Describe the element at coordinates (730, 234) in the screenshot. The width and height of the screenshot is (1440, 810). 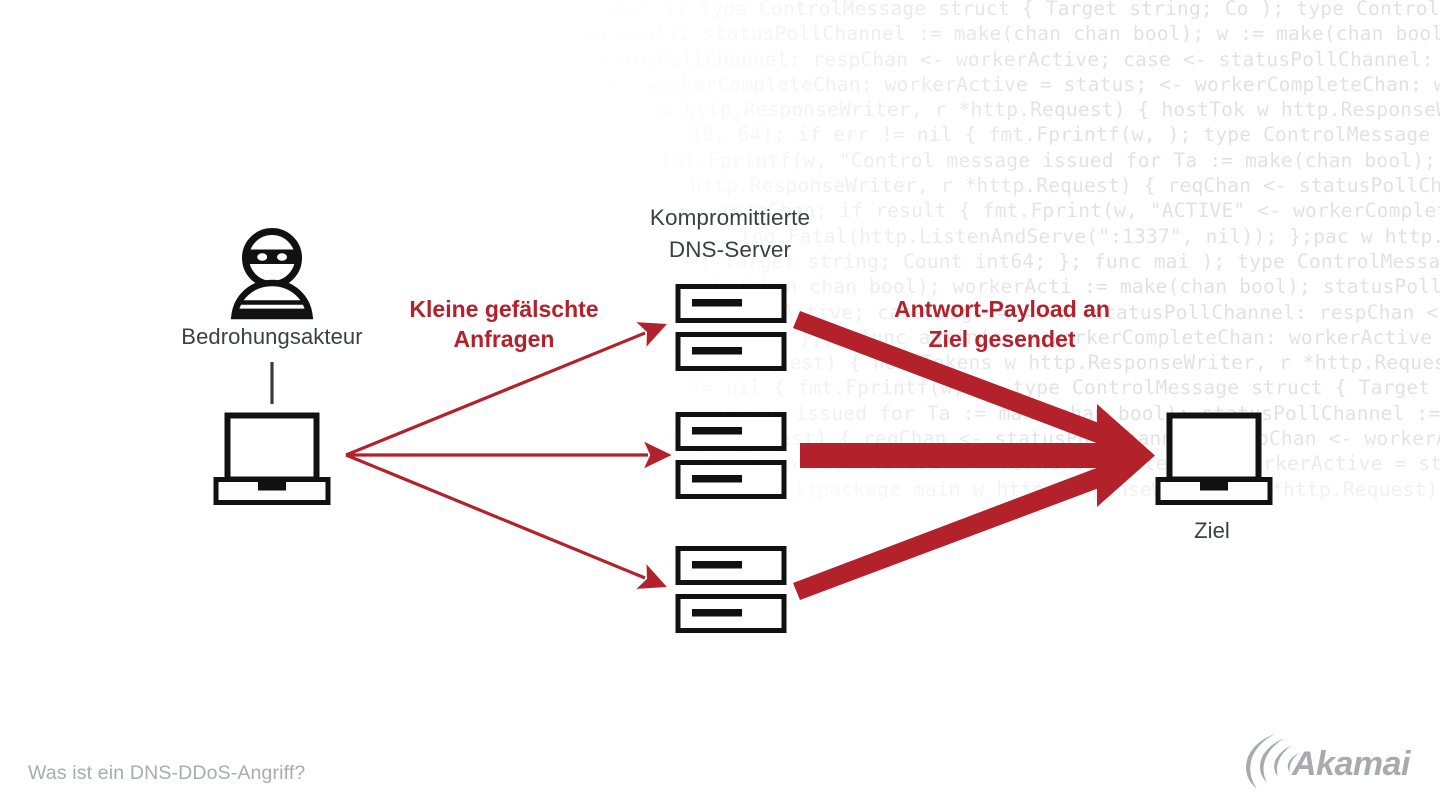
I see `dns-servers-label: Kompromittierte DNS-Server` at that location.